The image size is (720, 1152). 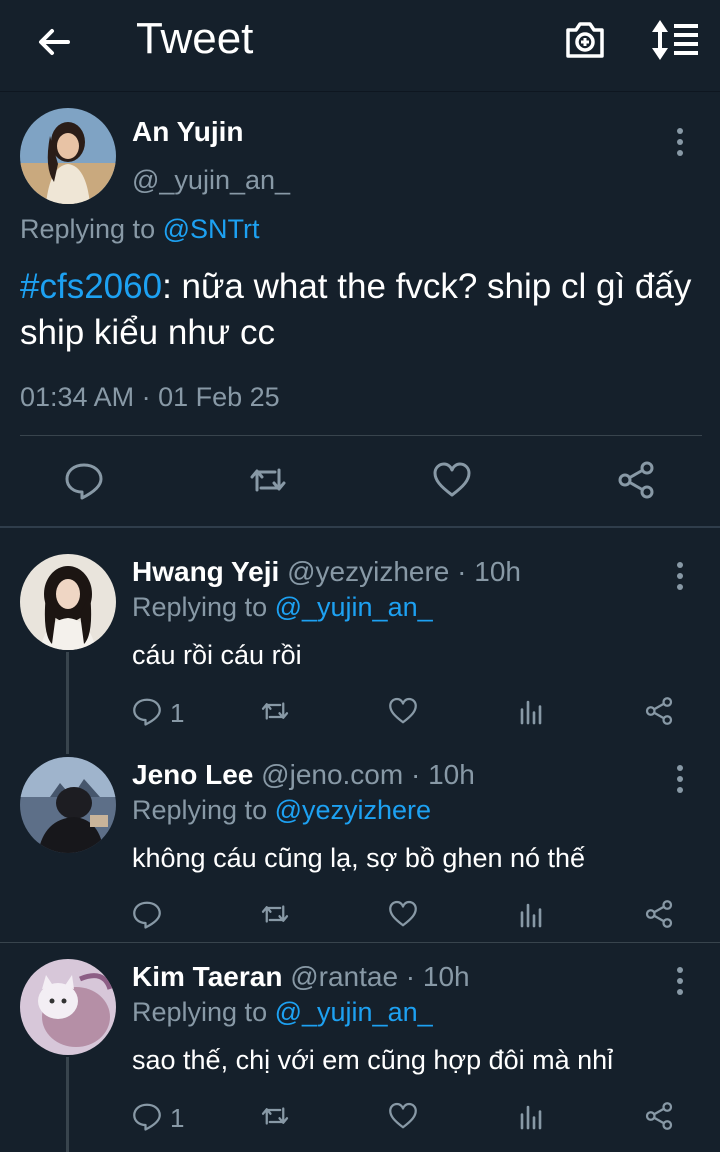 I want to click on author-handle: @_yujin_an_, so click(x=211, y=180).